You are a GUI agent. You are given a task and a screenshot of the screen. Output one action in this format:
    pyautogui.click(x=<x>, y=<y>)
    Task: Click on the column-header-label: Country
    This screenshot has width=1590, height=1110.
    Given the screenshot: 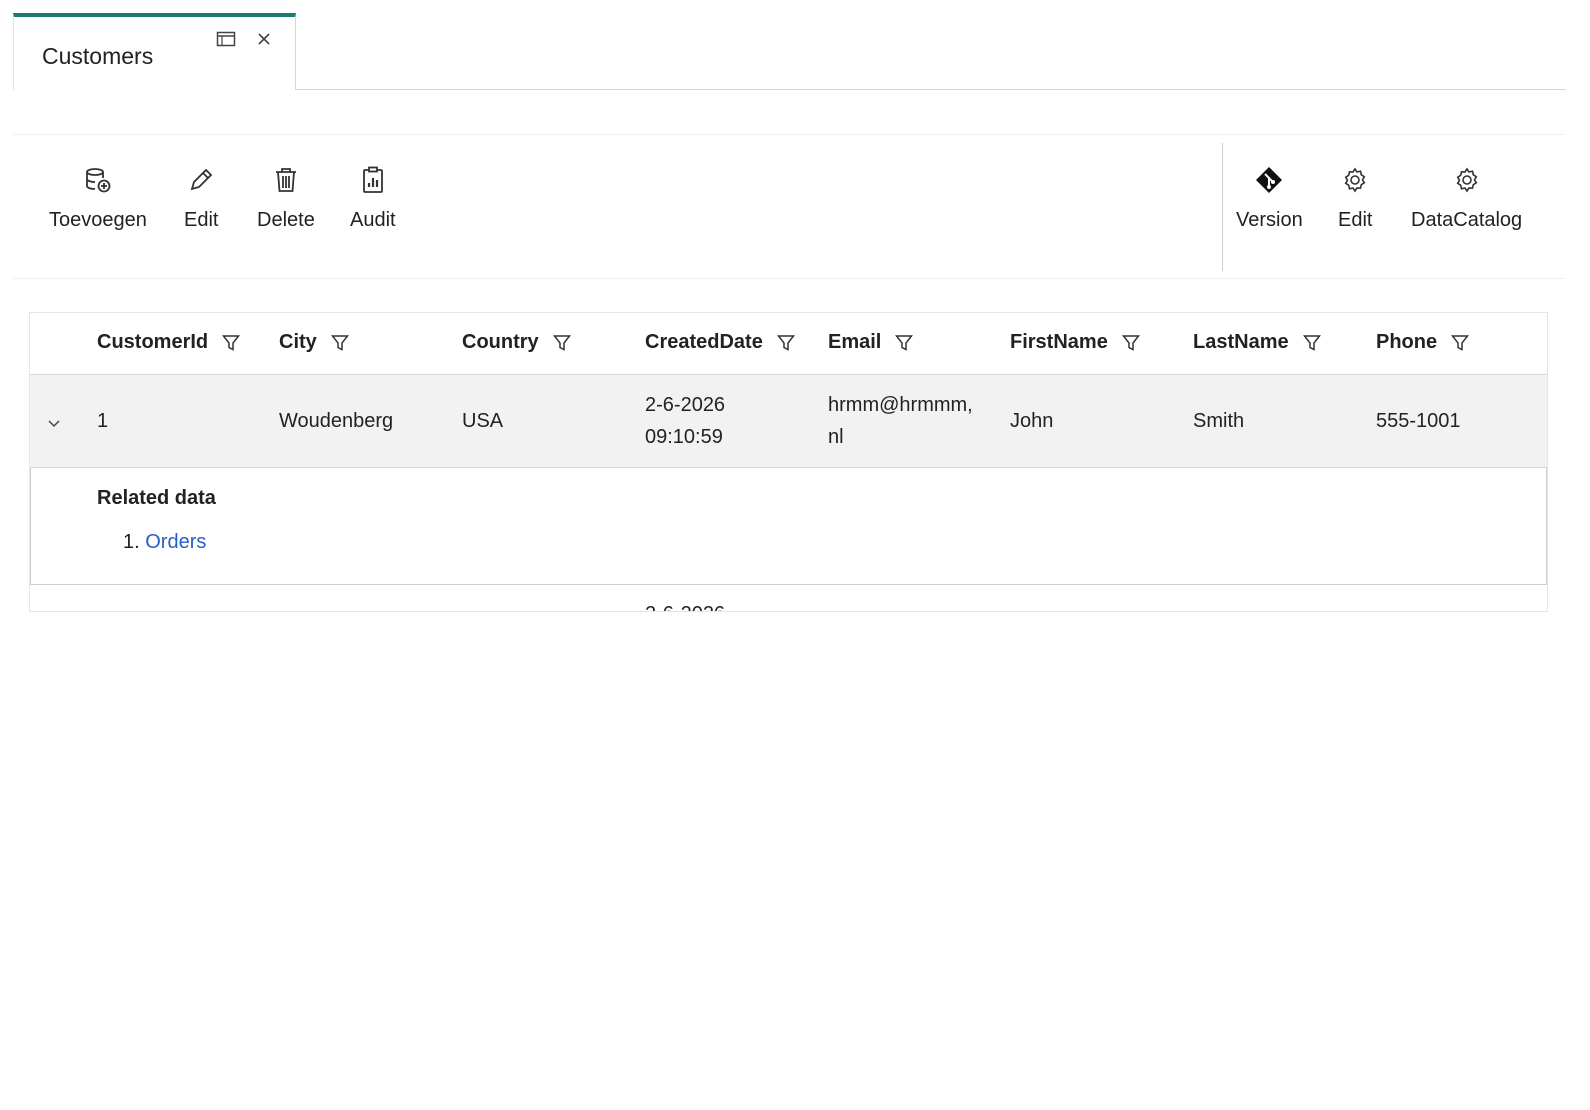 What is the action you would take?
    pyautogui.click(x=500, y=342)
    